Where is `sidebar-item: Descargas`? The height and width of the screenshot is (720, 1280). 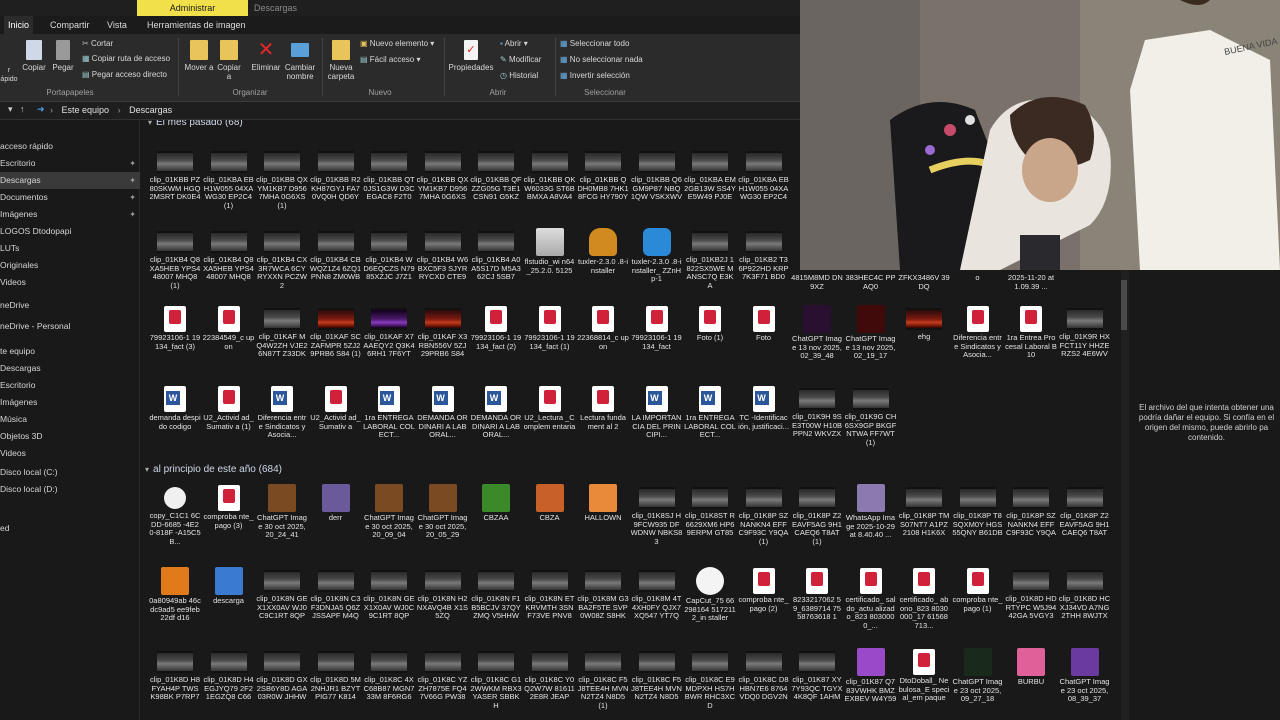 sidebar-item: Descargas is located at coordinates (70, 368).